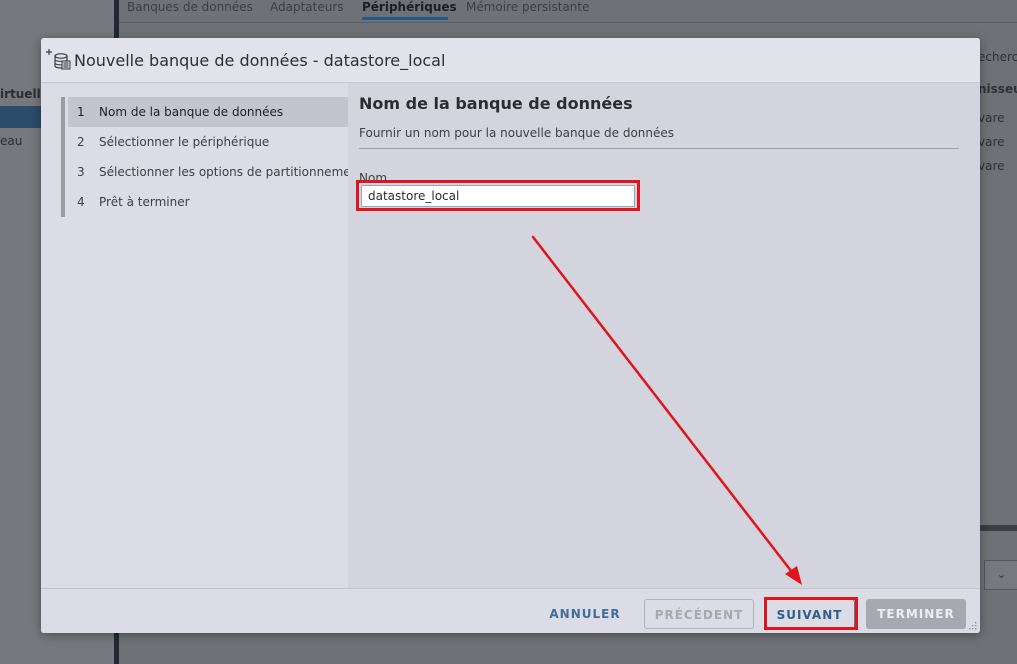  I want to click on tab-persistent-memory: Mémoire persistante, so click(528, 7).